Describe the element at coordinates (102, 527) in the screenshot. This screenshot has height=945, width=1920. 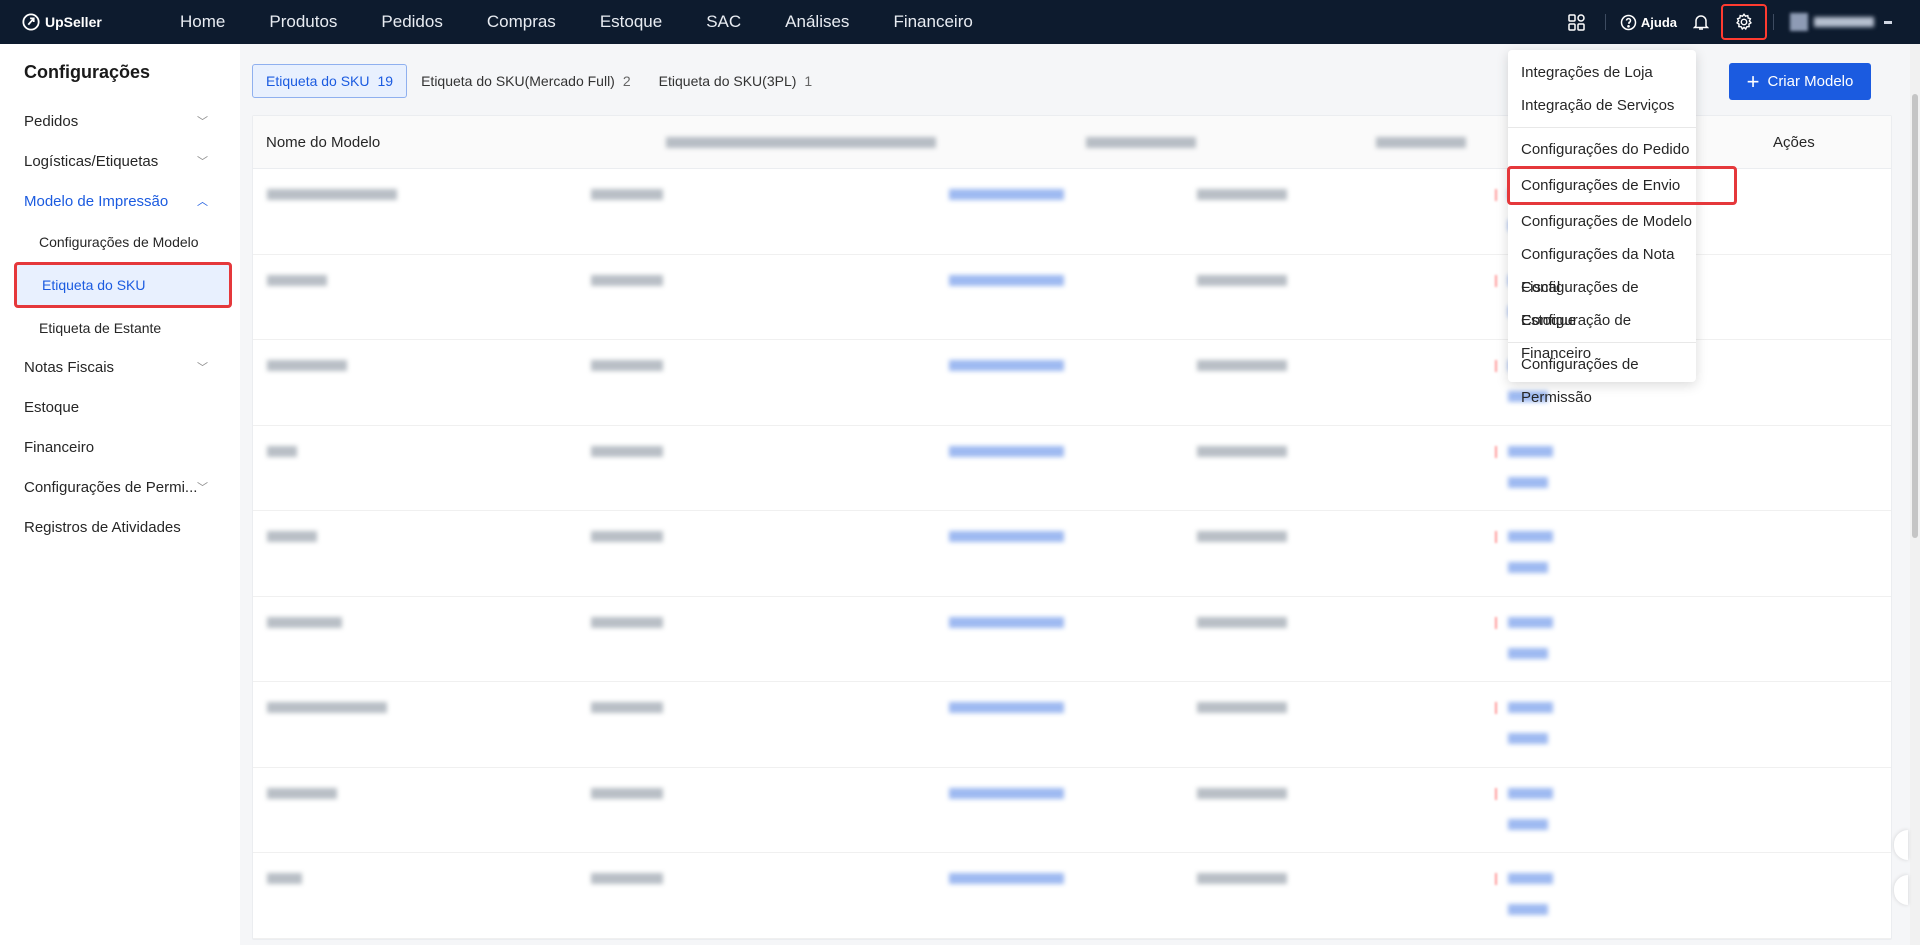
I see `sidebar-item-label: Registros de Atividades` at that location.